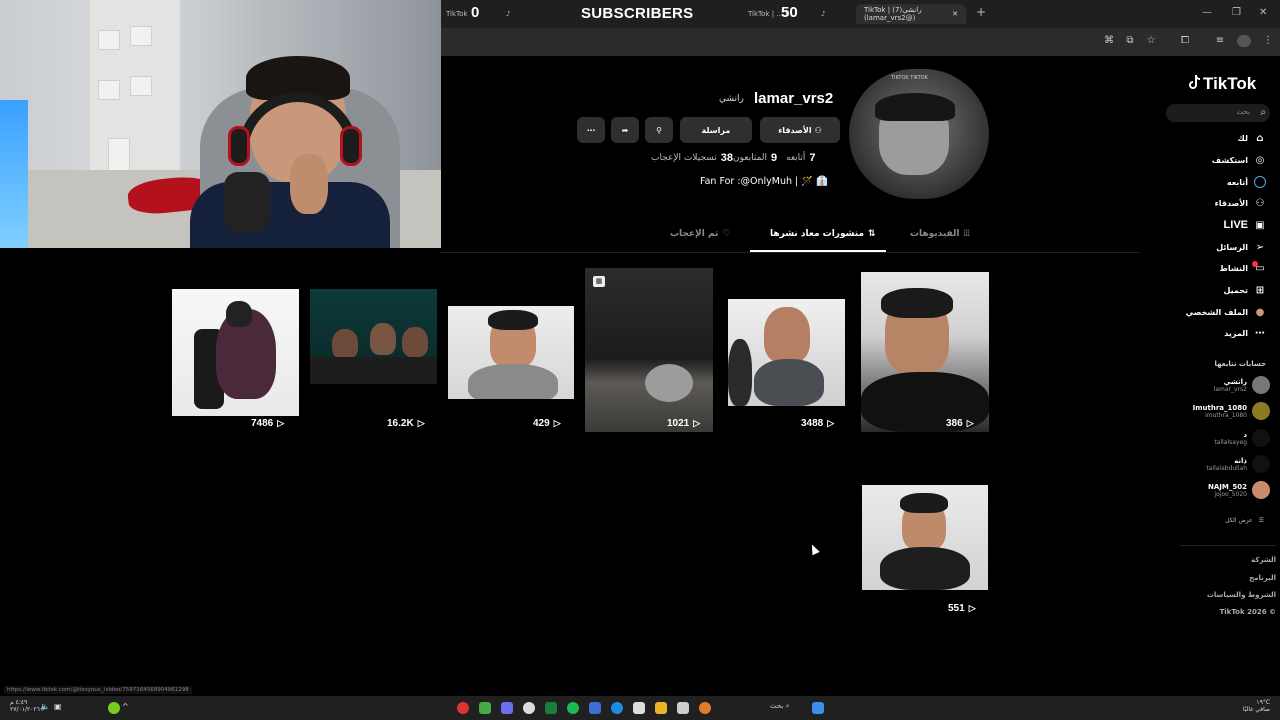 Image resolution: width=1280 pixels, height=720 pixels. I want to click on following-account: ذانه tallalabdullah, so click(1238, 464).